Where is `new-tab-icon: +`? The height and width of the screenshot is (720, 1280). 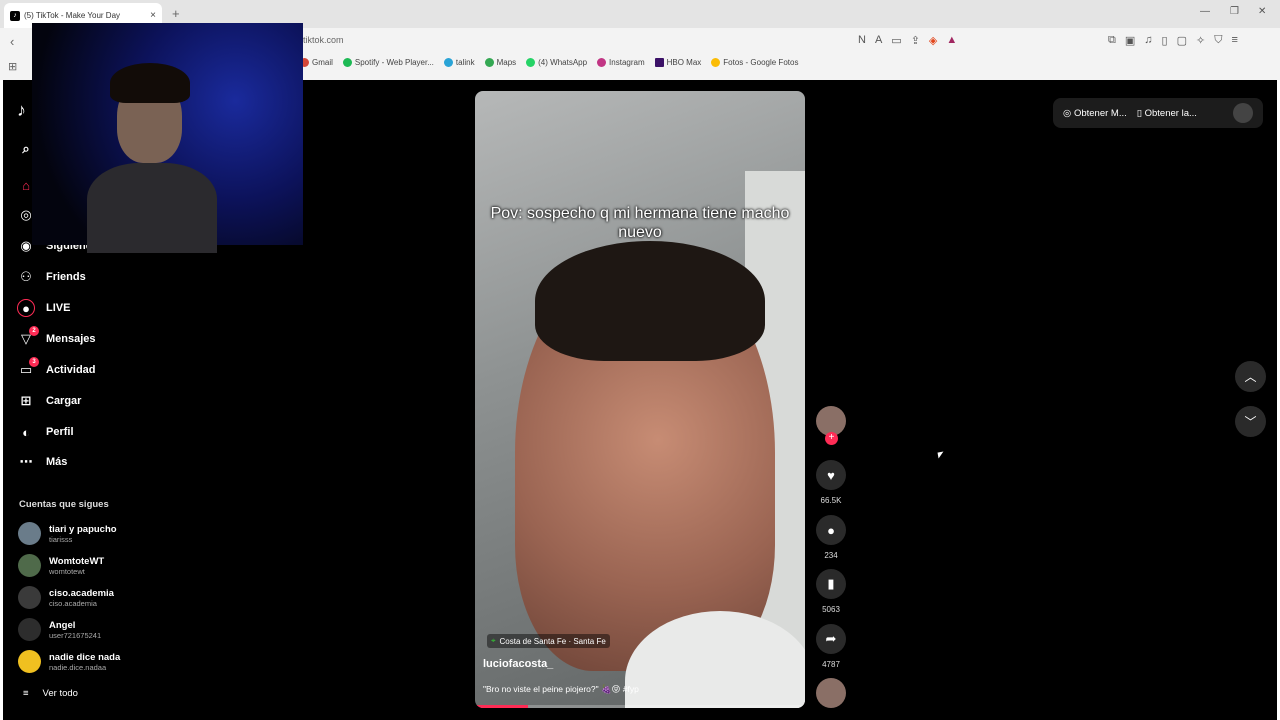
new-tab-icon: + is located at coordinates (176, 13).